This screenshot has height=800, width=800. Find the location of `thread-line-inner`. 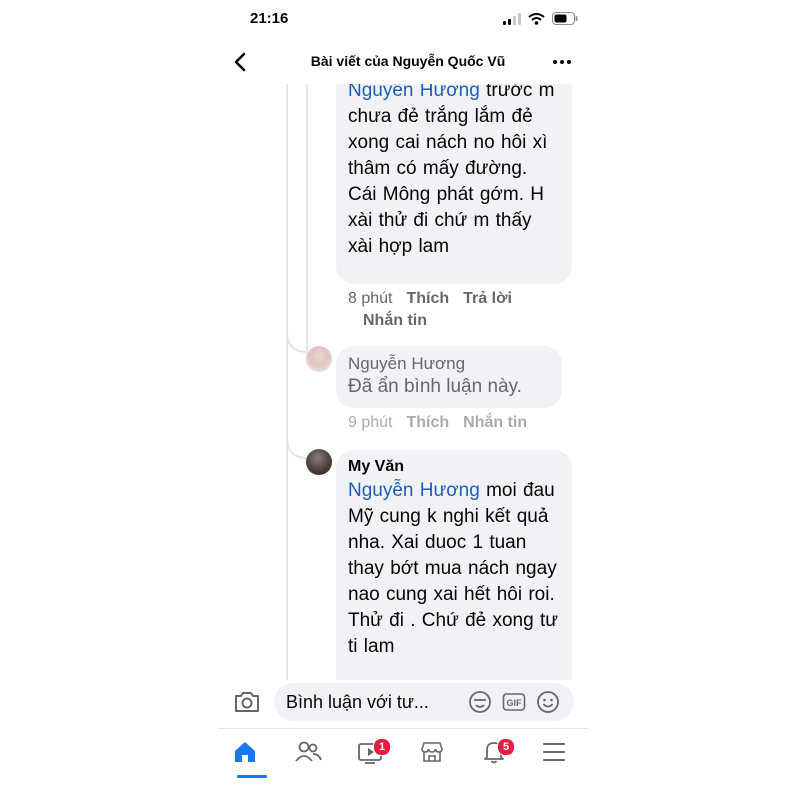

thread-line-inner is located at coordinates (307, 219).